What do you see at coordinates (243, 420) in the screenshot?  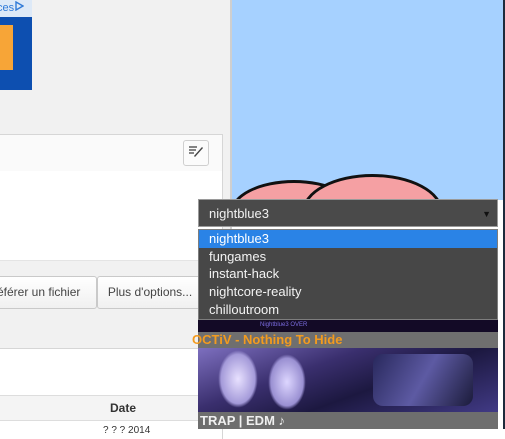 I see `genre-label: TRAP | EDM ♪` at bounding box center [243, 420].